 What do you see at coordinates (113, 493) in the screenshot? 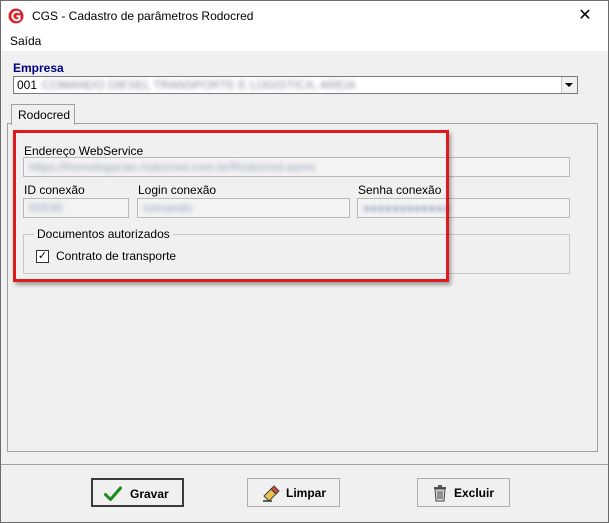
I see `check-icon` at bounding box center [113, 493].